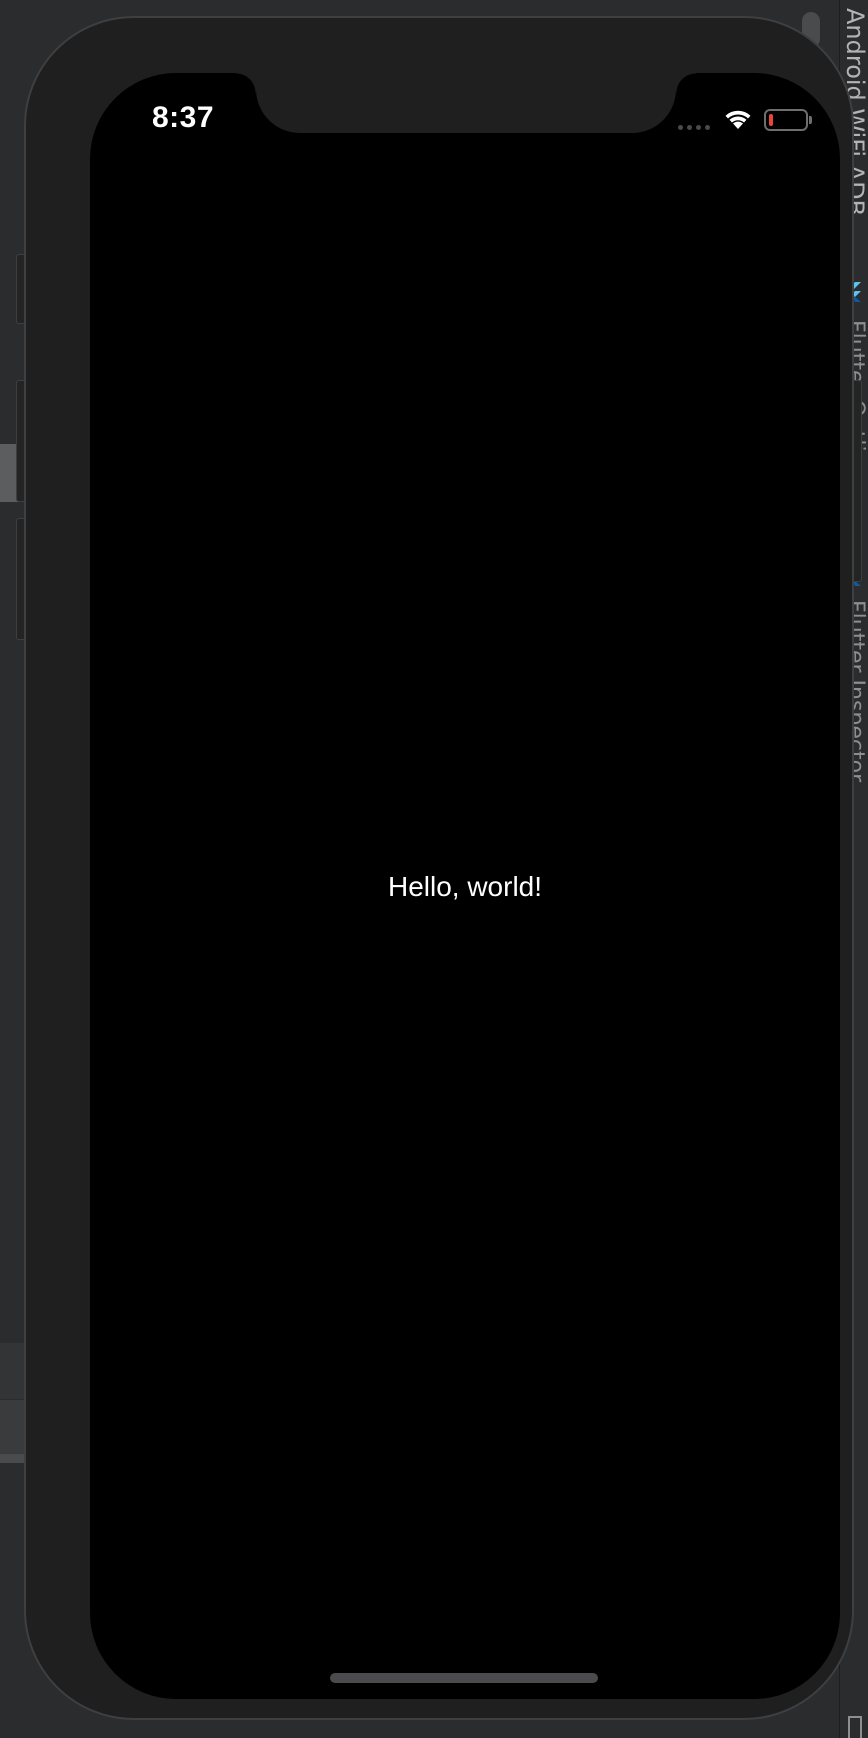 This screenshot has width=868, height=1738. I want to click on notch, so click(466, 103).